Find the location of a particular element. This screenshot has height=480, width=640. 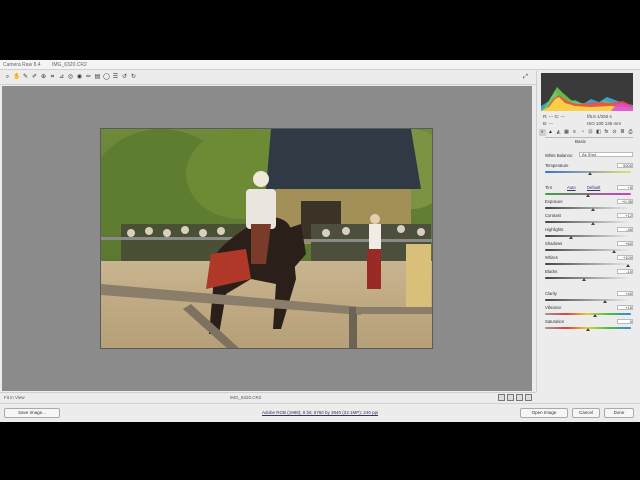

panel-tab-6-icon: ⊡ is located at coordinates (590, 132).